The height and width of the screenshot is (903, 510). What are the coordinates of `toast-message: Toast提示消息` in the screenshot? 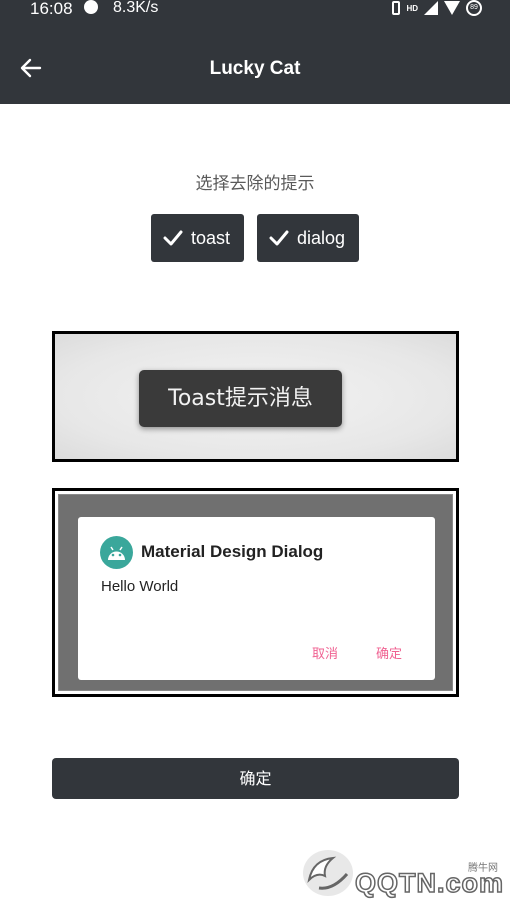 It's located at (240, 398).